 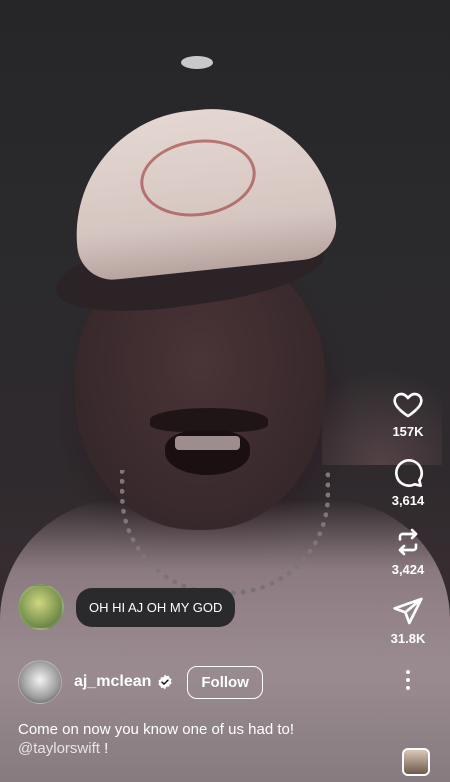 What do you see at coordinates (408, 569) in the screenshot?
I see `repost-count: 3,424` at bounding box center [408, 569].